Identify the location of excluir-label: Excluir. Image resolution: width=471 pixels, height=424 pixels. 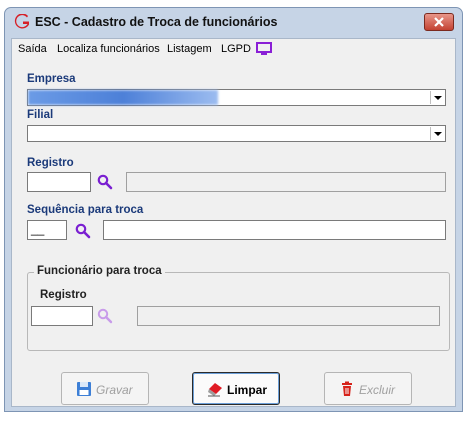
(377, 390).